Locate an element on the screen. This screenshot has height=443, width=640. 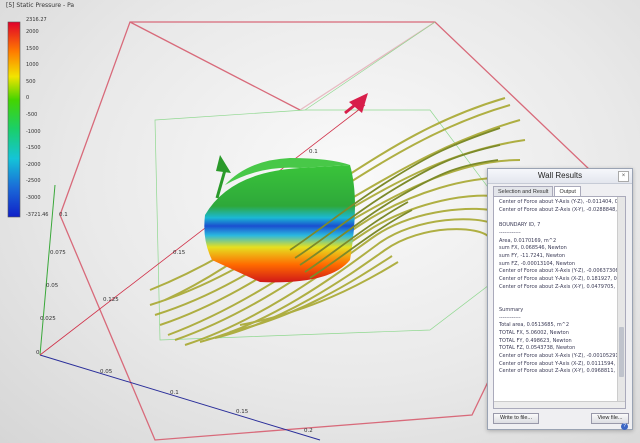
scroll-thumb is located at coordinates (621, 352).